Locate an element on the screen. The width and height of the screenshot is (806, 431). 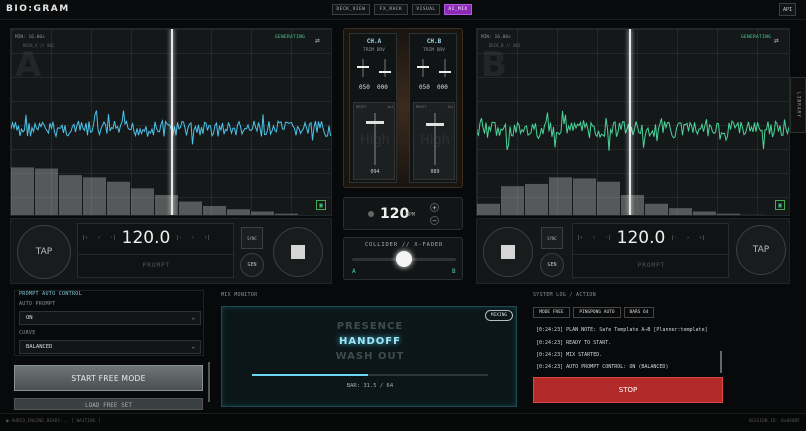
pingpong-tag: PINGPONG AUTO is located at coordinates (597, 312).